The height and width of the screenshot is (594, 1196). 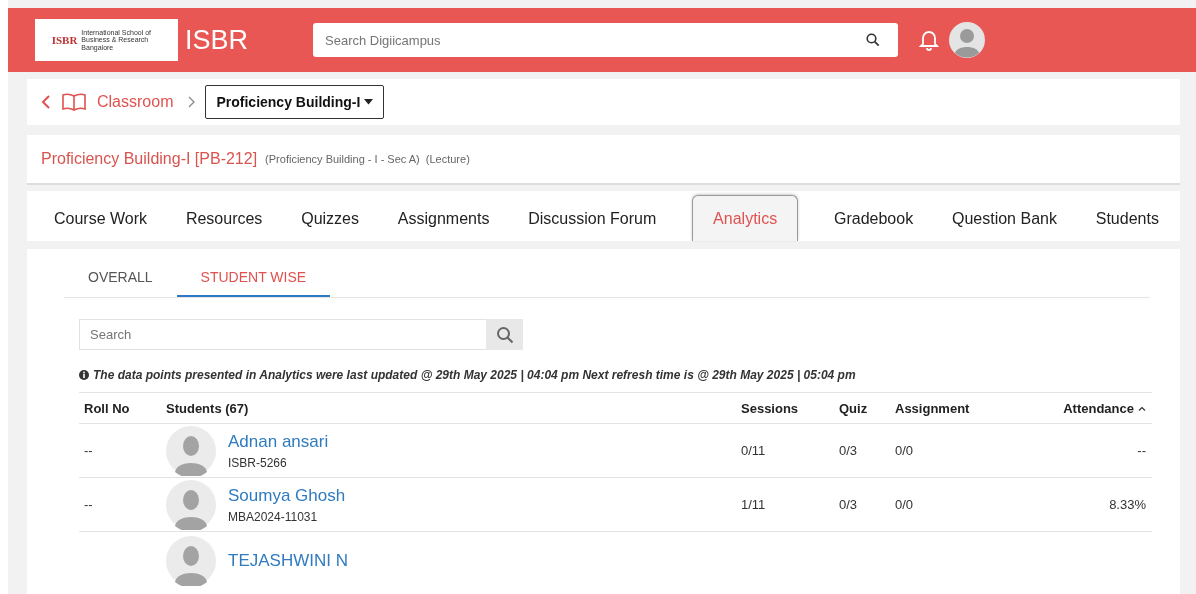 I want to click on column-header: Assignment, so click(x=933, y=408).